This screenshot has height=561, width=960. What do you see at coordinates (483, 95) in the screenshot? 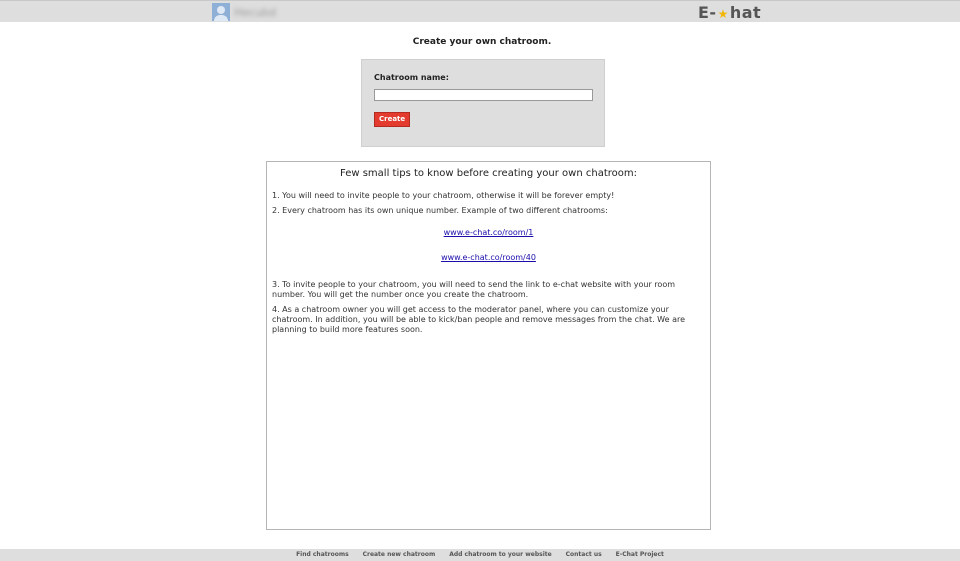
I see `chatroom-name-input` at bounding box center [483, 95].